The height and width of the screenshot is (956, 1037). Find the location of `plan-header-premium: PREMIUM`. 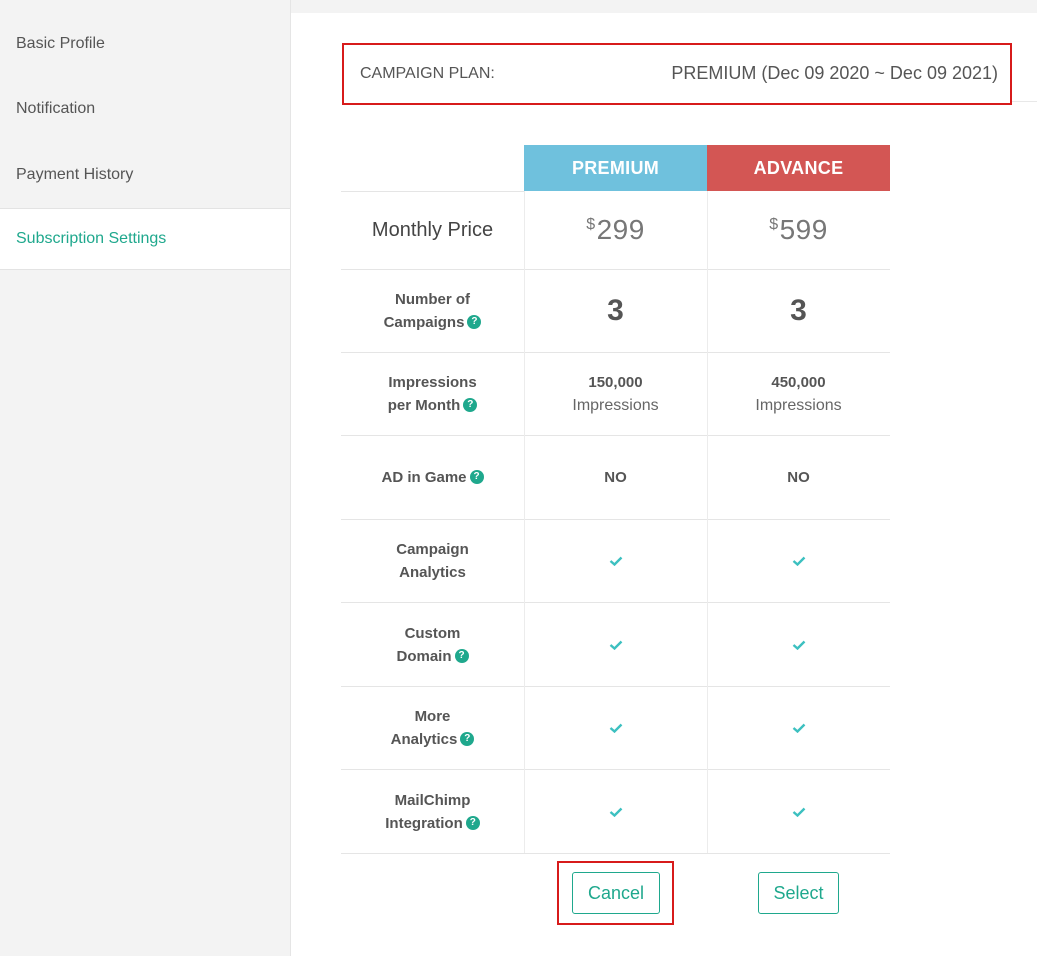

plan-header-premium: PREMIUM is located at coordinates (615, 168).